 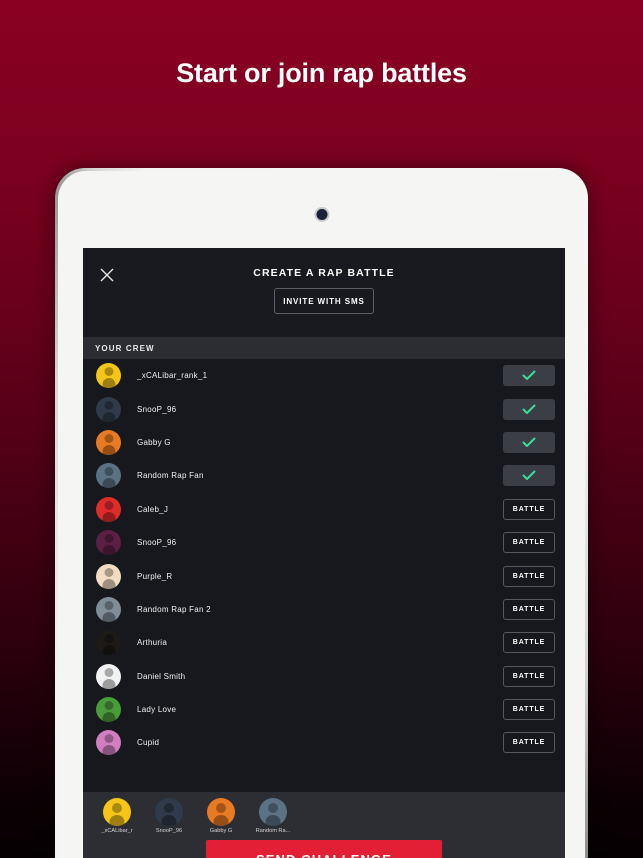 What do you see at coordinates (174, 609) in the screenshot?
I see `crew-member-name: Random Rap Fan 2` at bounding box center [174, 609].